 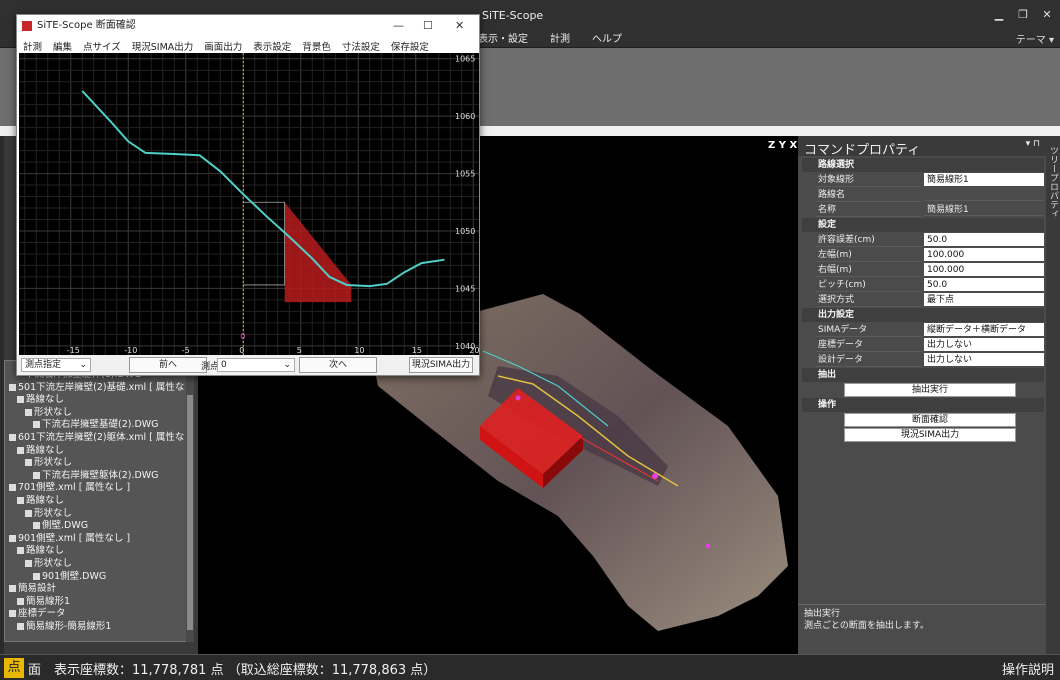 I want to click on property-panel-title: コマンドプロパティ ▾ ⊓, so click(x=922, y=147).